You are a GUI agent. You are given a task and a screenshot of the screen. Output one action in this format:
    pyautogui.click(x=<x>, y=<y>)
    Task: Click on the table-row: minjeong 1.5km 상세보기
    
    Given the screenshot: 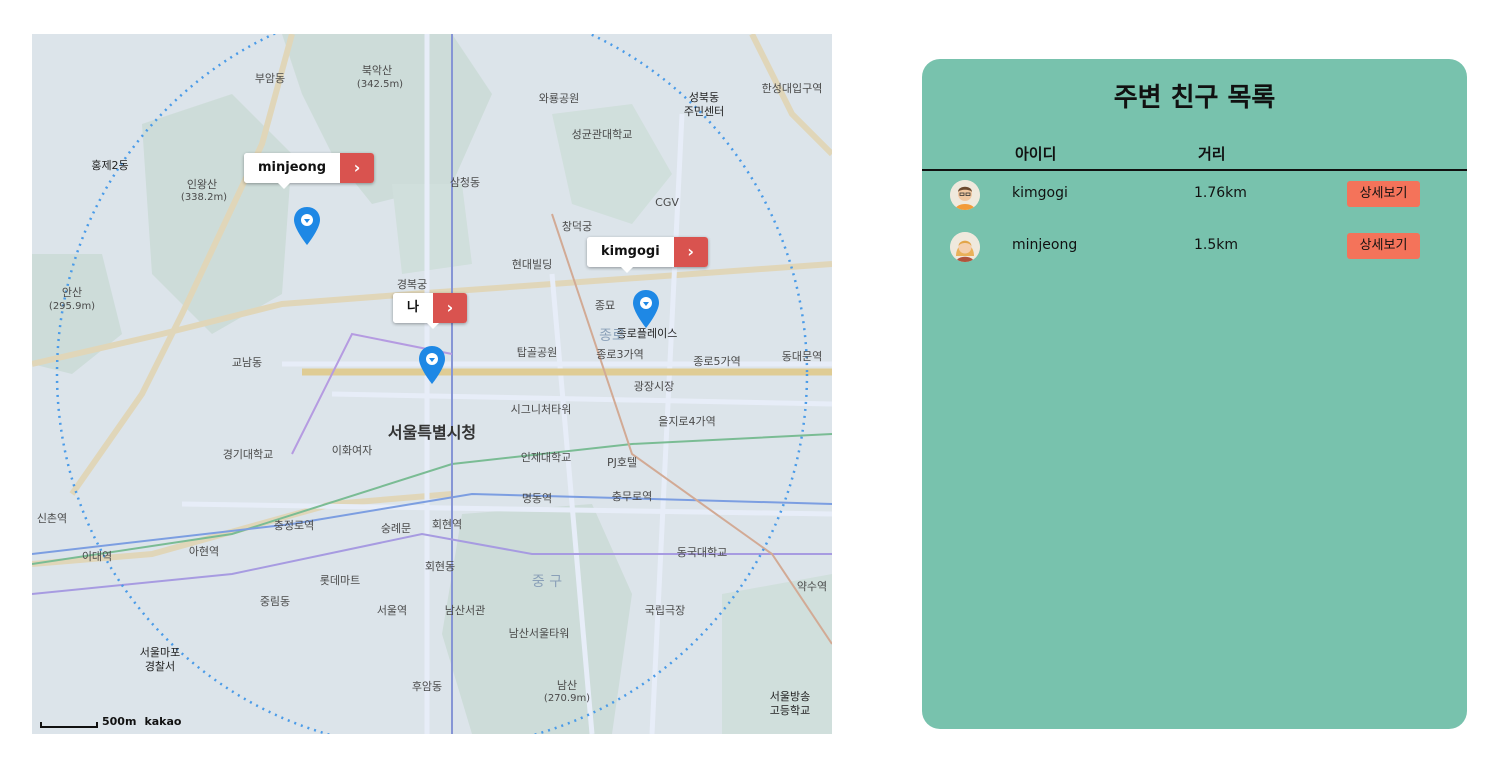 What is the action you would take?
    pyautogui.click(x=1194, y=246)
    